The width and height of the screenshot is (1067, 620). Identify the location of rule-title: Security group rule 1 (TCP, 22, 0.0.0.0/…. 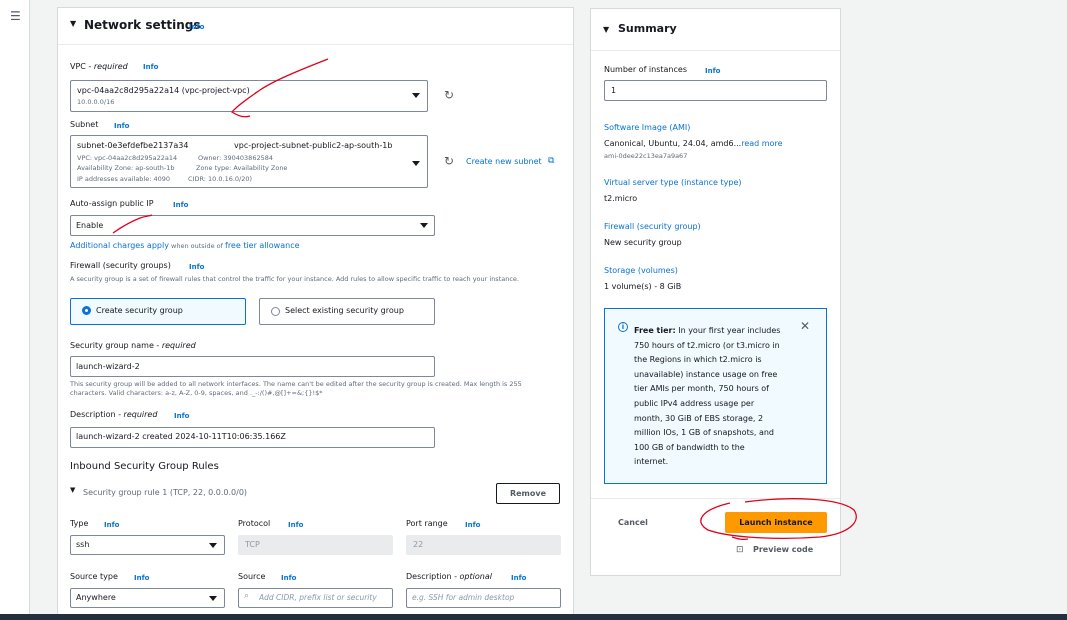
(165, 492).